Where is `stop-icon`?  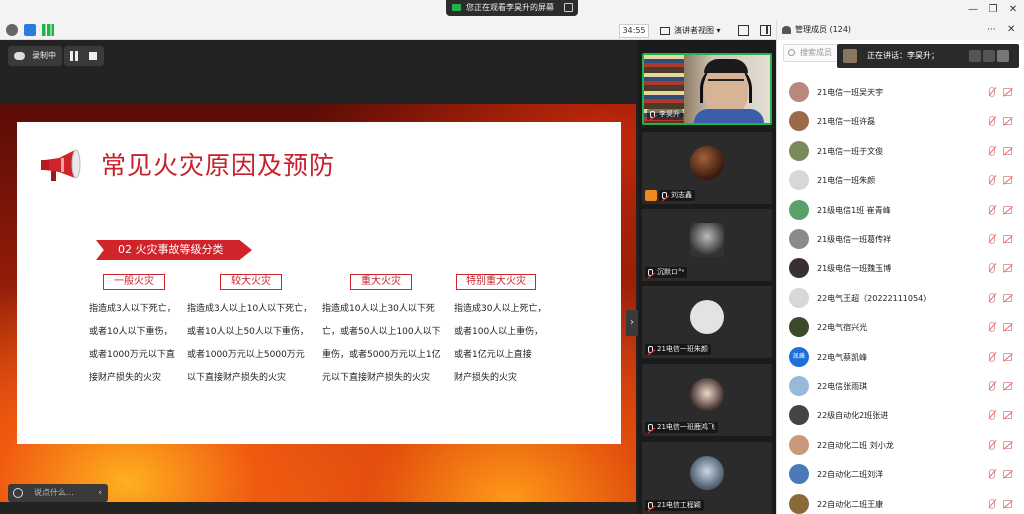 stop-icon is located at coordinates (93, 56).